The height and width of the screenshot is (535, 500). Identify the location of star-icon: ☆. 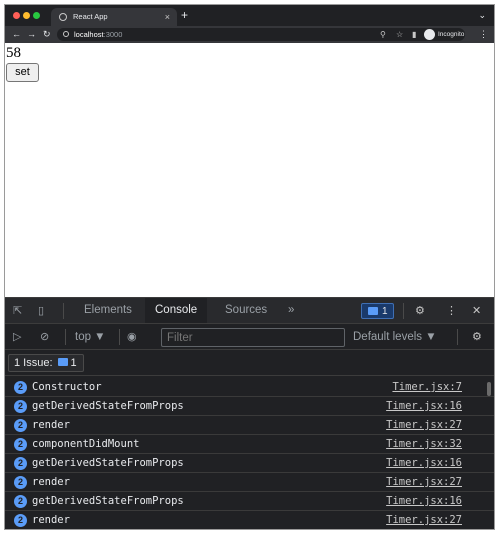
(399, 34).